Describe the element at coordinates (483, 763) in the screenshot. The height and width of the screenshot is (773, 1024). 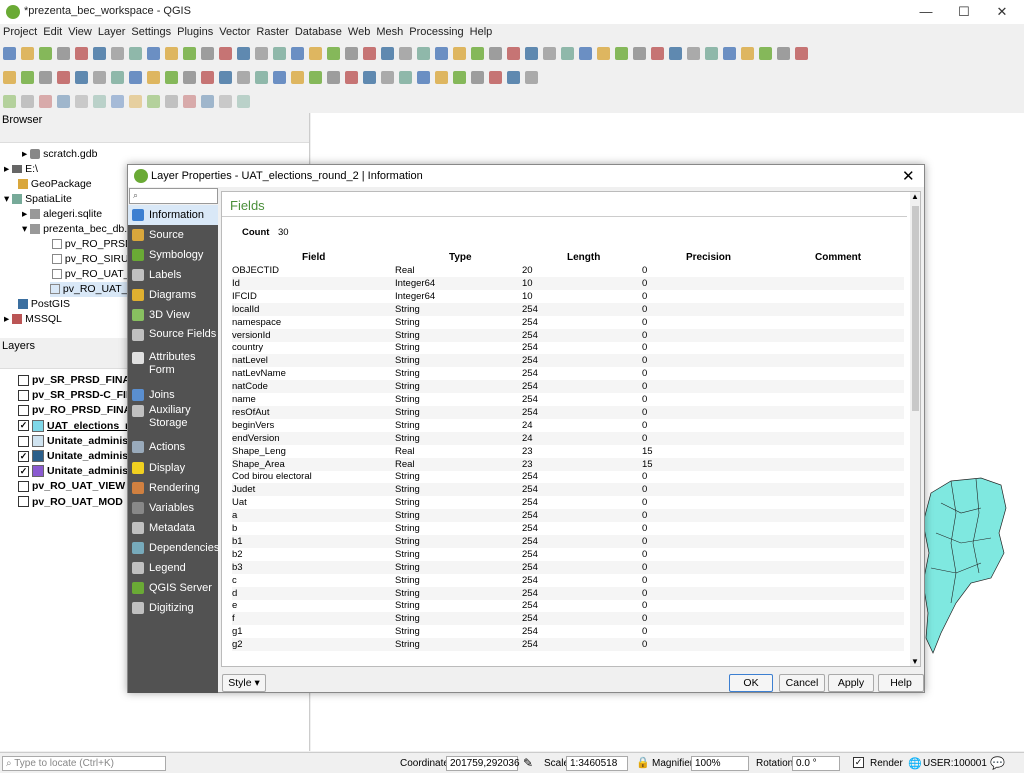
I see `coordinate-field: 201759,292036` at that location.